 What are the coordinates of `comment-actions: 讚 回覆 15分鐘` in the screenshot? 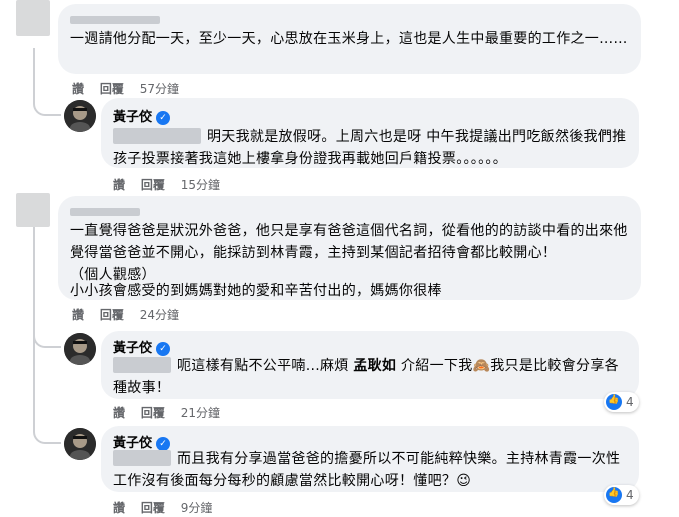 It's located at (166, 184).